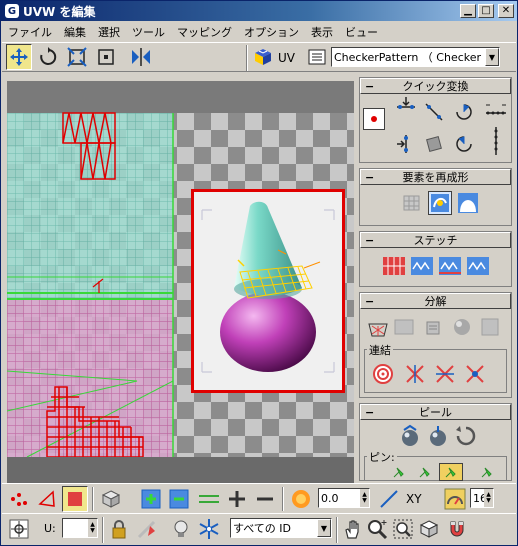  What do you see at coordinates (148, 32) in the screenshot?
I see `menu-tools: ツール` at bounding box center [148, 32].